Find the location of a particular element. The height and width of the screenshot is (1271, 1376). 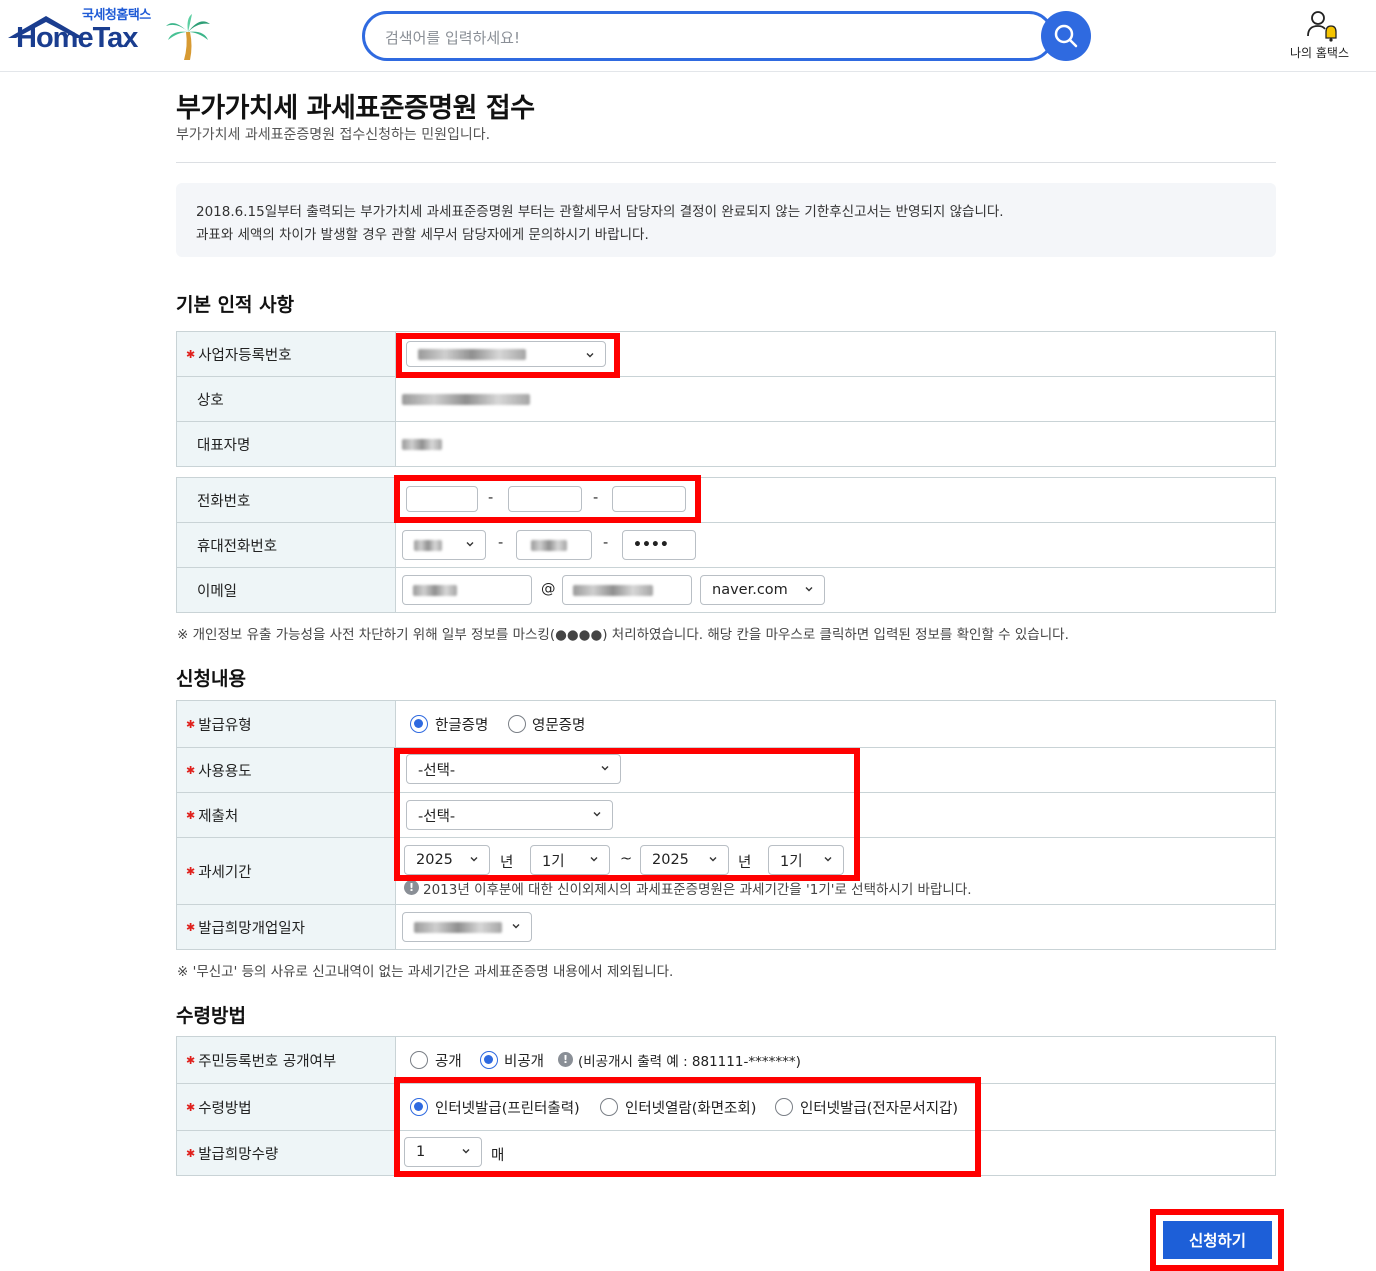

period-to-term-value: 1기 is located at coordinates (791, 861).